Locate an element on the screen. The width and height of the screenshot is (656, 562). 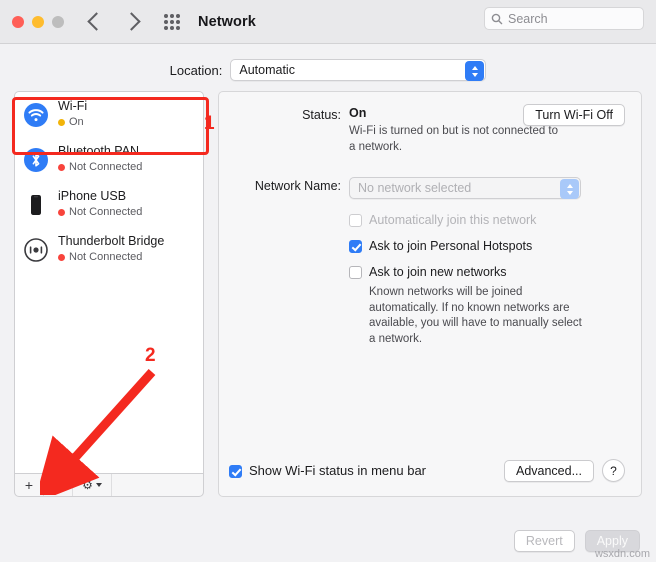
ask-new-networks-checkbox-row: Ask to join new networks is located at coordinates (487, 272).